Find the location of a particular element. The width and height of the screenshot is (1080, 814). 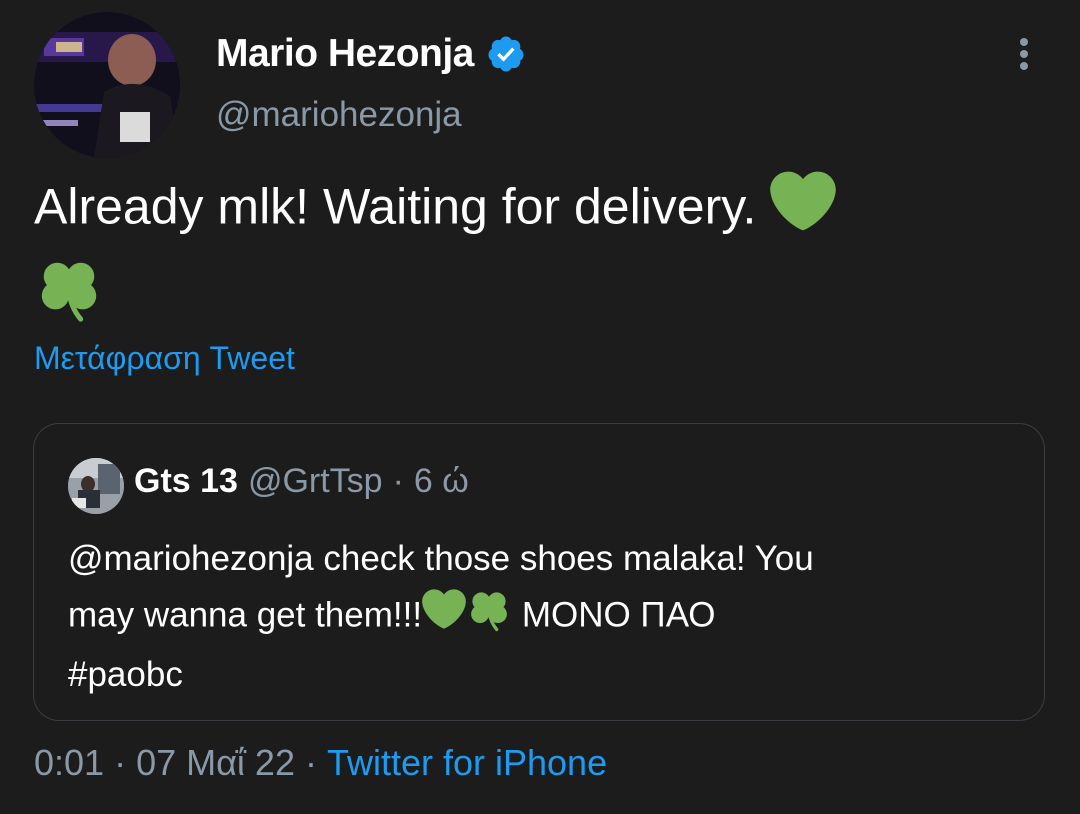

avatar-photo is located at coordinates (107, 85).